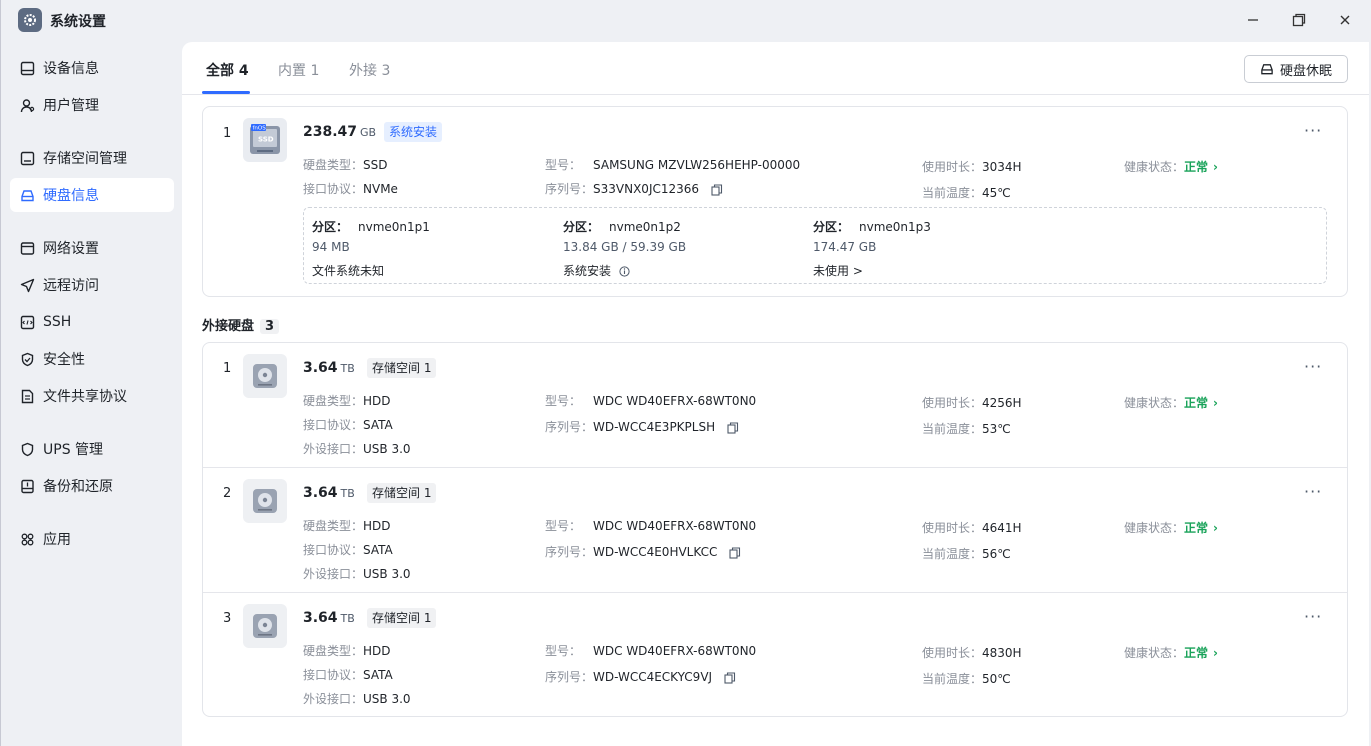  I want to click on disk-capacity-unit: TB, so click(347, 368).